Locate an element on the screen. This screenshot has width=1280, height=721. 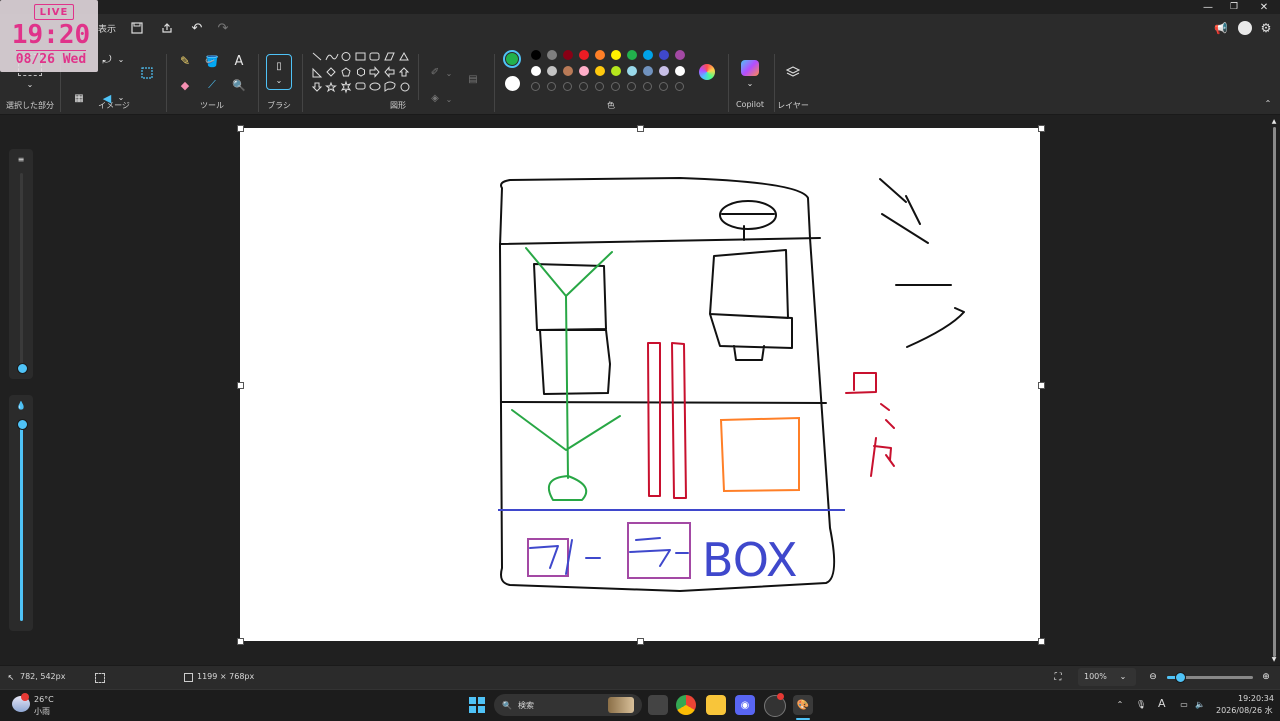
copilot-icon is located at coordinates (750, 68).